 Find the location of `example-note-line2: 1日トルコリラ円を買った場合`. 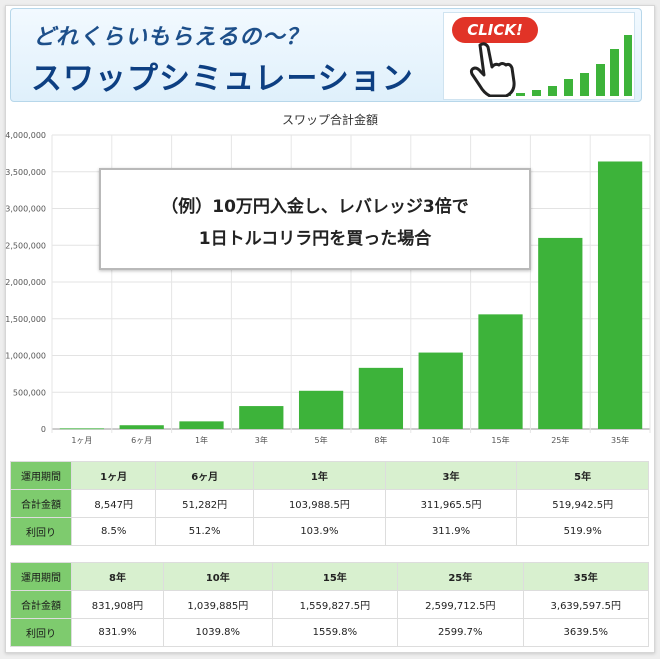

example-note-line2: 1日トルコリラ円を買った場合 is located at coordinates (315, 239).